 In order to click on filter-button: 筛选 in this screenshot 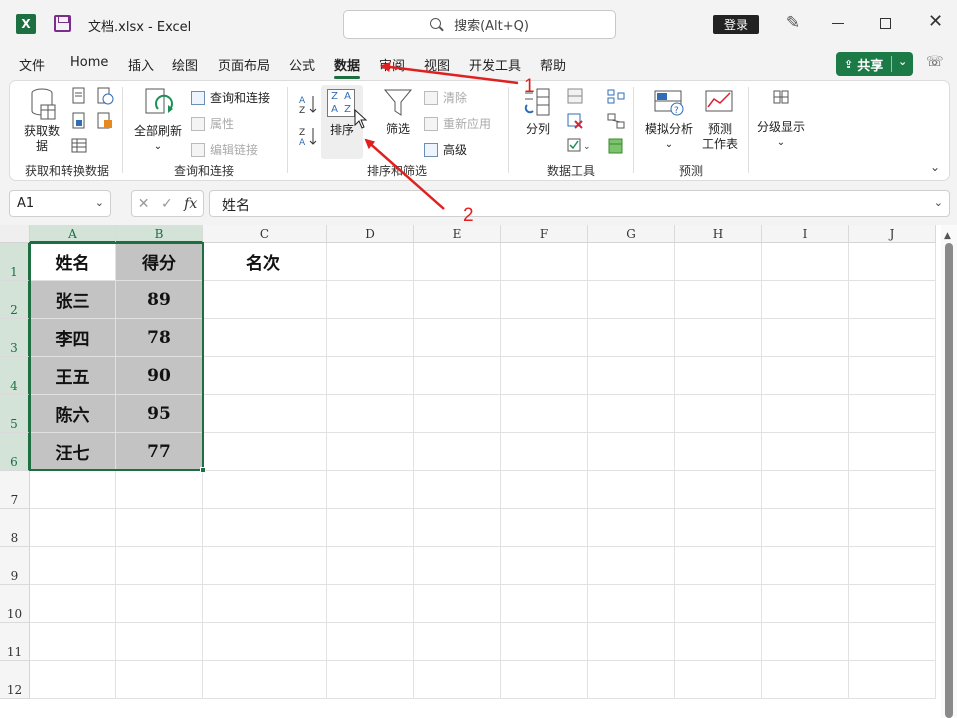, I will do `click(398, 112)`.